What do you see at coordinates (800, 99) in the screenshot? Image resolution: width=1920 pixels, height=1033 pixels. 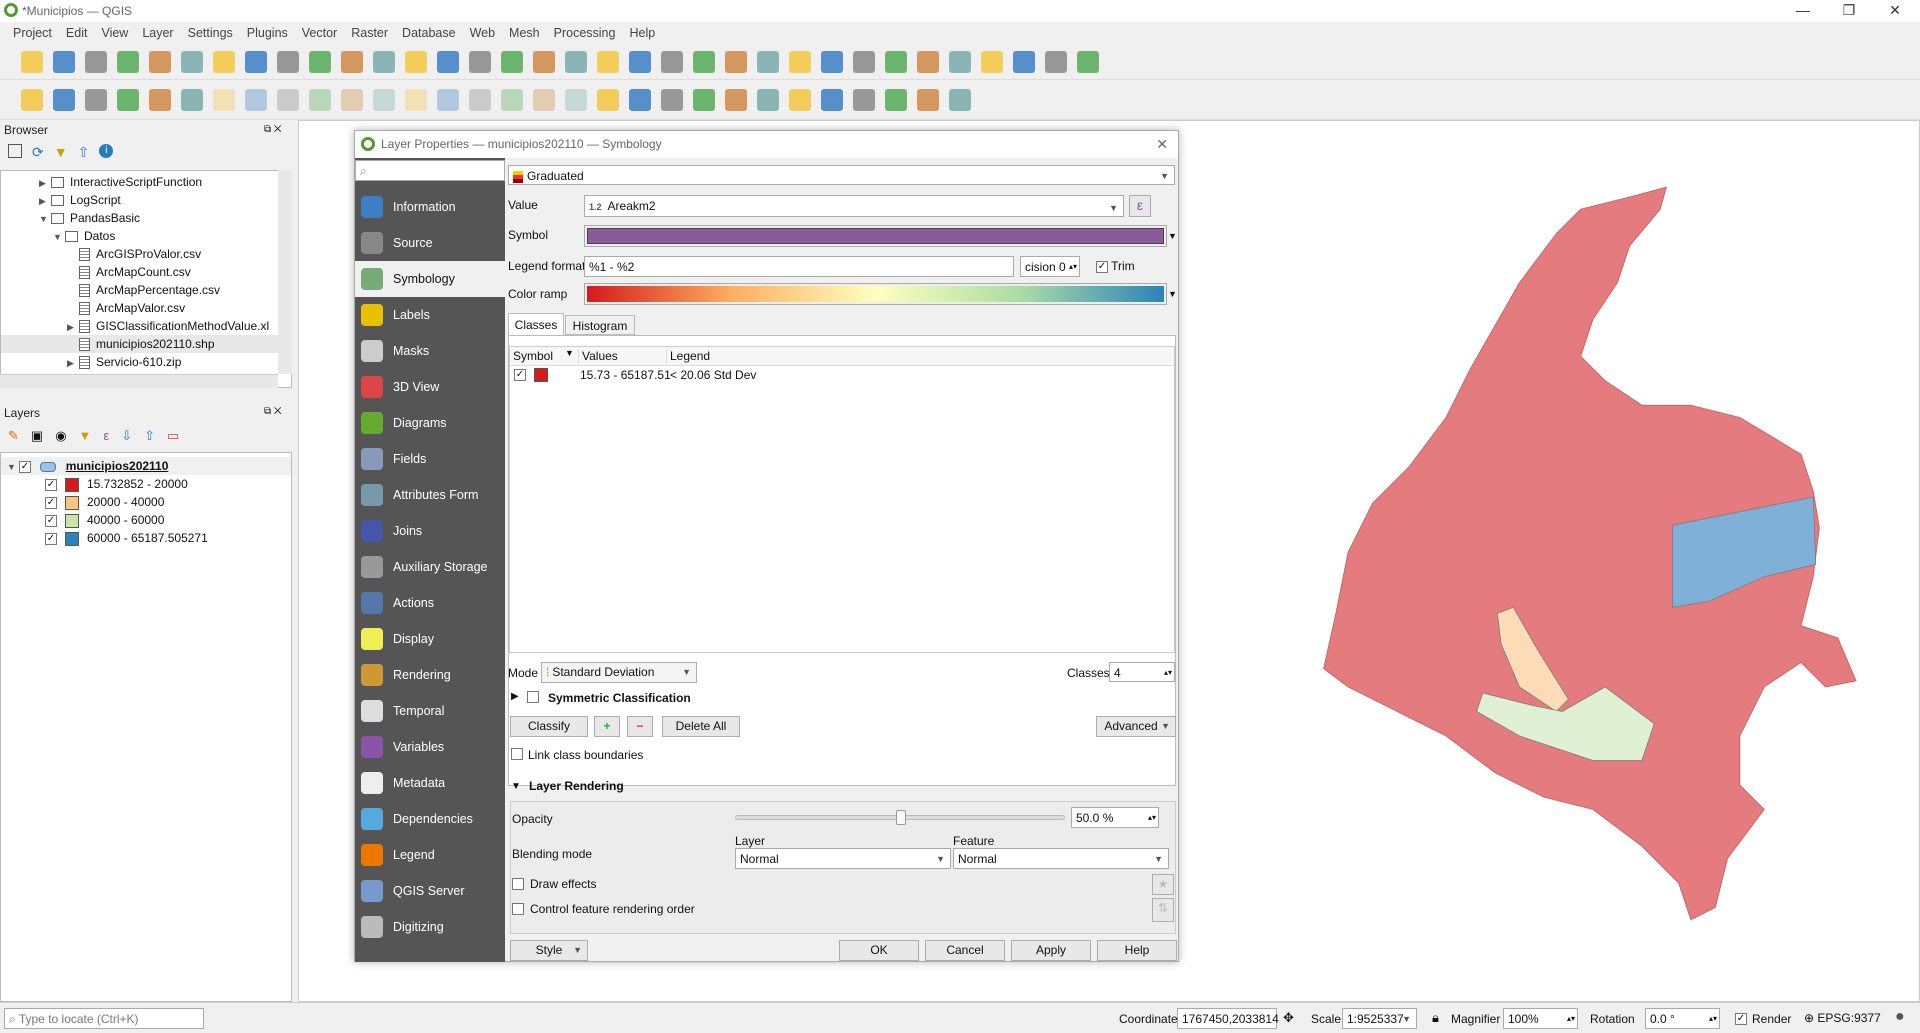 I see `label-rotate-icon` at bounding box center [800, 99].